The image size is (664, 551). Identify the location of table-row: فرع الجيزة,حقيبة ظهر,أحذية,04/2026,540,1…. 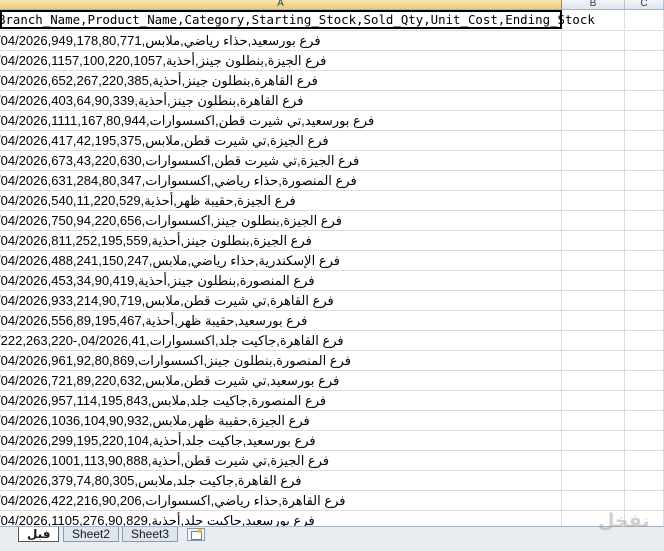
(332, 201).